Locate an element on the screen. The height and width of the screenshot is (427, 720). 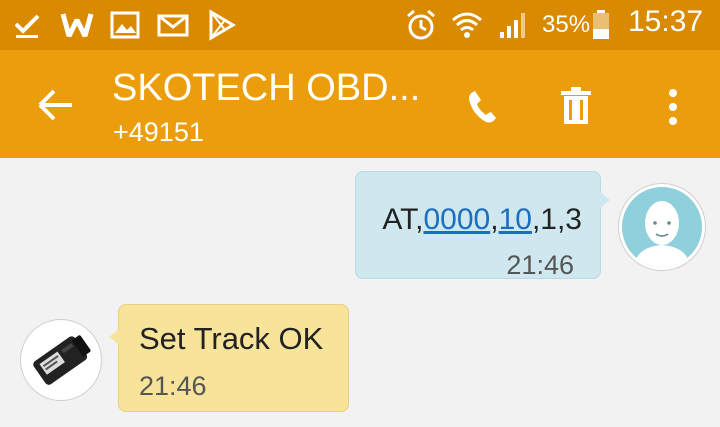
back-arrow-icon is located at coordinates (56, 105).